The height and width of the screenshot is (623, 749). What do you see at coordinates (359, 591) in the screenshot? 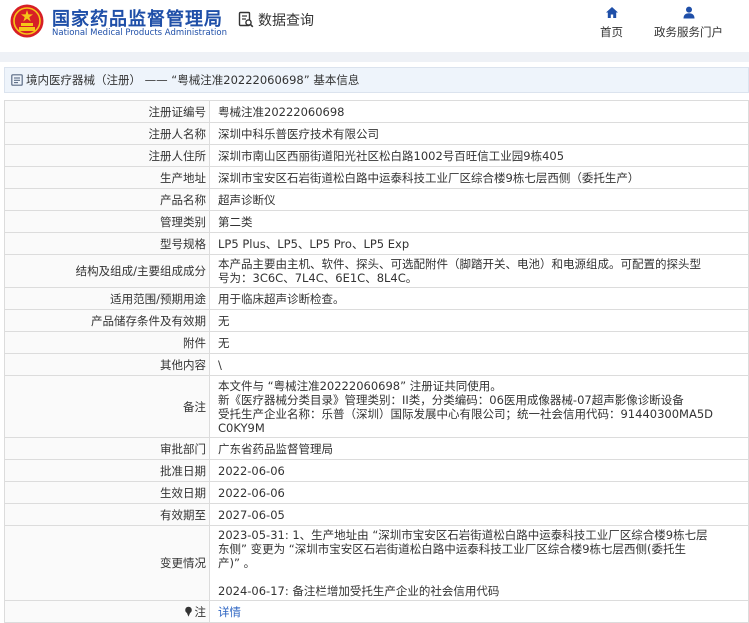
I see `field-value-line: 2024-06-17: 备注栏增加受托生产企业的社会信用代码` at bounding box center [359, 591].